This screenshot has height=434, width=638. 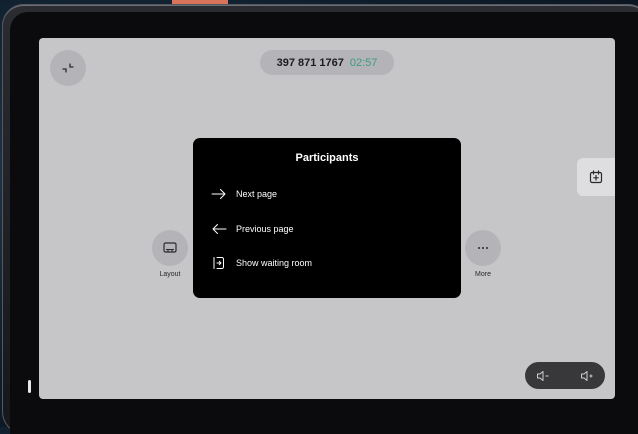 I want to click on share-screen-icon, so click(x=596, y=177).